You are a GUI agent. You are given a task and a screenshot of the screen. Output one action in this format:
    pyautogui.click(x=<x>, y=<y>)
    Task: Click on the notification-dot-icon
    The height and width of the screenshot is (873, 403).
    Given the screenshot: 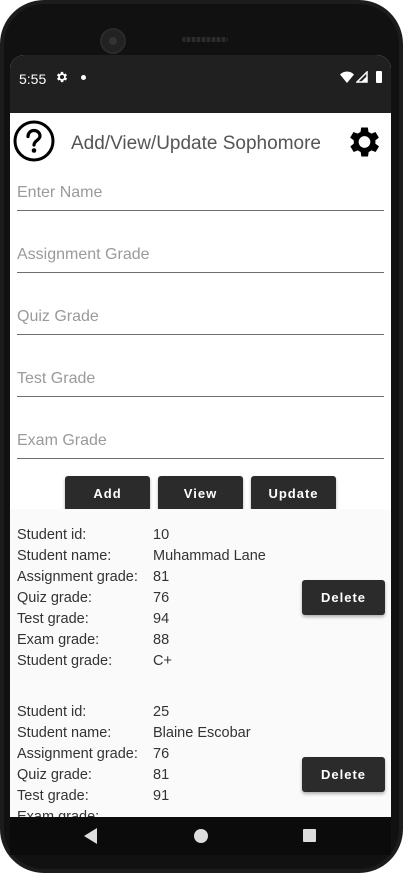 What is the action you would take?
    pyautogui.click(x=83, y=77)
    